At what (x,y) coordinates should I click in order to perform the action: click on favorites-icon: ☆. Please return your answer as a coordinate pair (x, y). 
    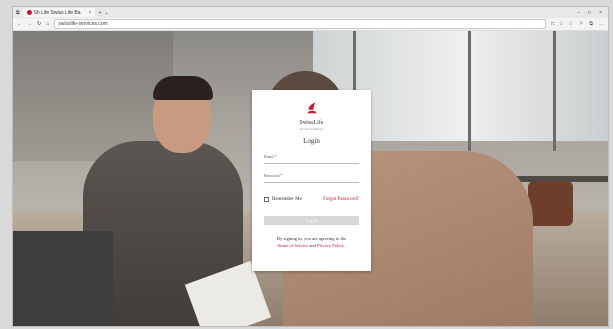
    Looking at the image, I should click on (570, 24).